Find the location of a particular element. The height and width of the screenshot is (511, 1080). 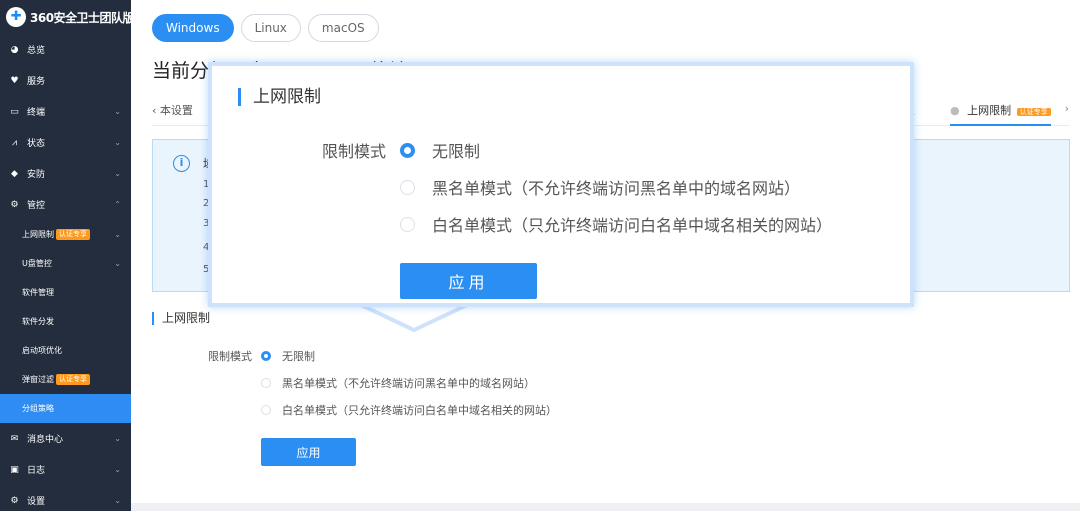

radio-label: 无限制 is located at coordinates (456, 151).